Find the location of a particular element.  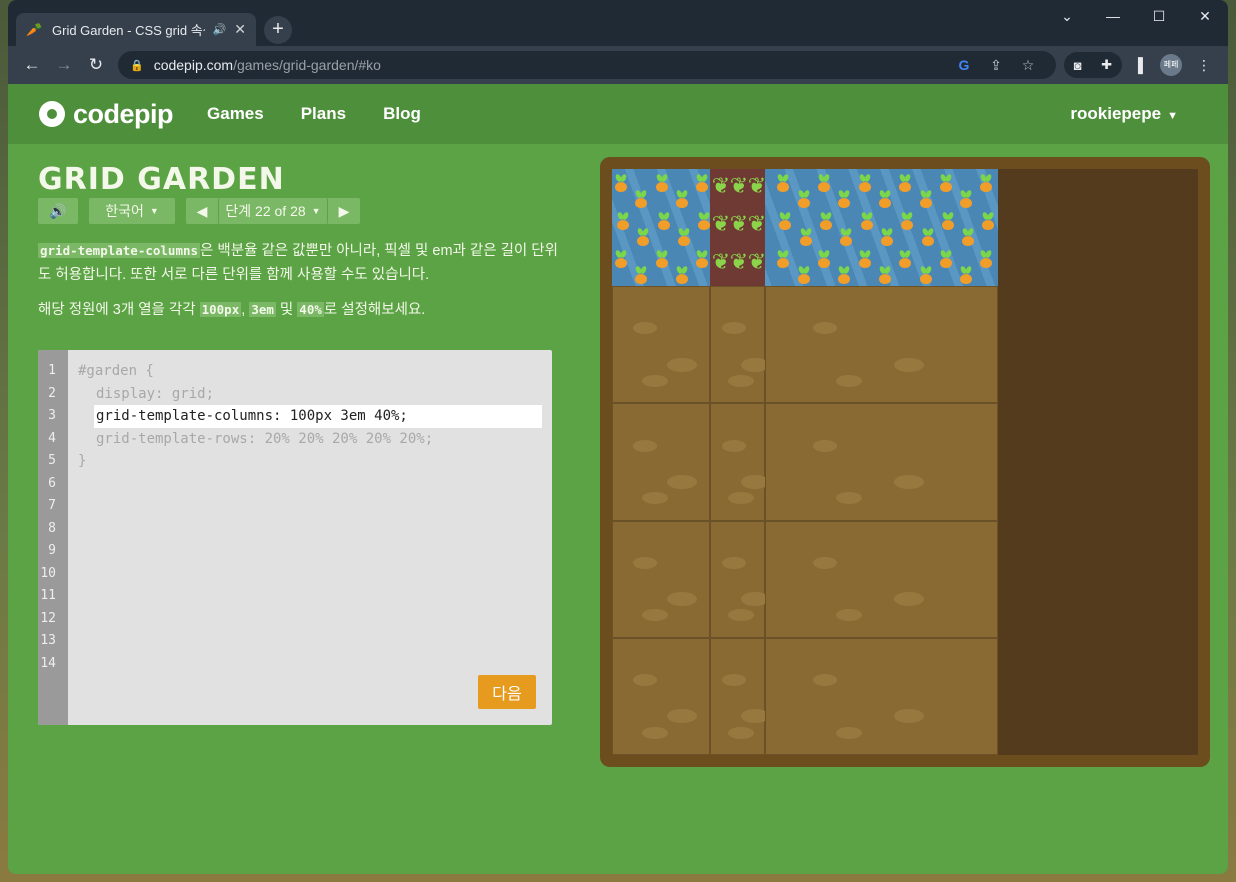

nav-games: Games is located at coordinates (235, 114).